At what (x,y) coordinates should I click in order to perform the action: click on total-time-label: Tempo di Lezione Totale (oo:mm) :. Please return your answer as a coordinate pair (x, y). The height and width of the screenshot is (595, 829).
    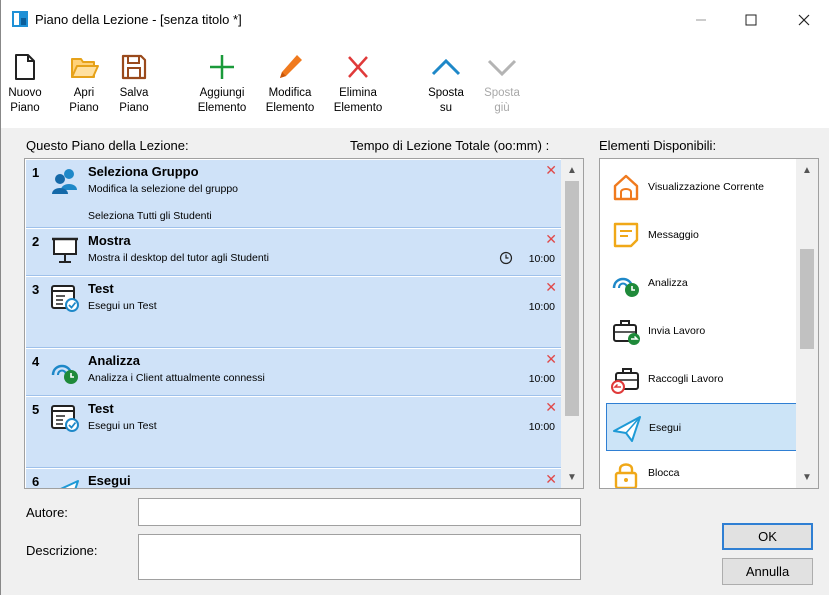
    Looking at the image, I should click on (450, 145).